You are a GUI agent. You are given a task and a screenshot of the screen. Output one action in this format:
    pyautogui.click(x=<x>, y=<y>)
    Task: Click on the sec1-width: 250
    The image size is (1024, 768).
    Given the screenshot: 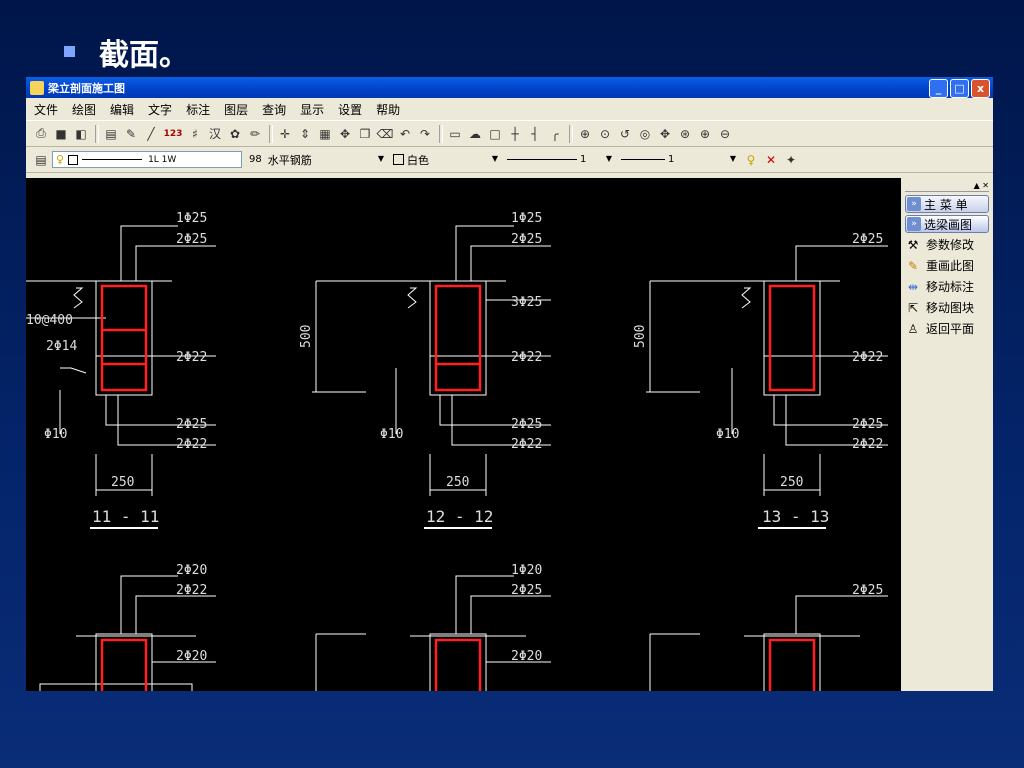 What is the action you would take?
    pyautogui.click(x=122, y=482)
    